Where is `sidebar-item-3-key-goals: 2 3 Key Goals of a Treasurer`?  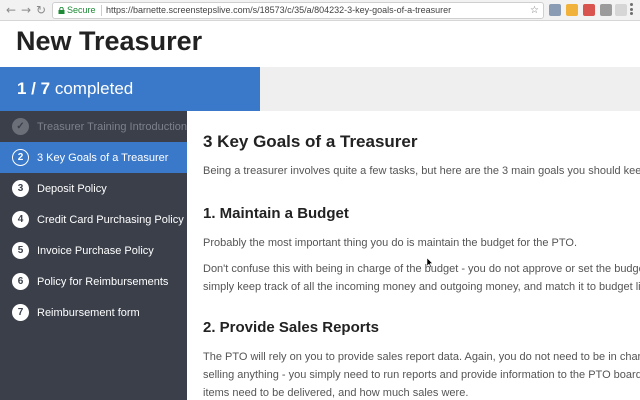
sidebar-item-3-key-goals: 2 3 Key Goals of a Treasurer is located at coordinates (93, 157).